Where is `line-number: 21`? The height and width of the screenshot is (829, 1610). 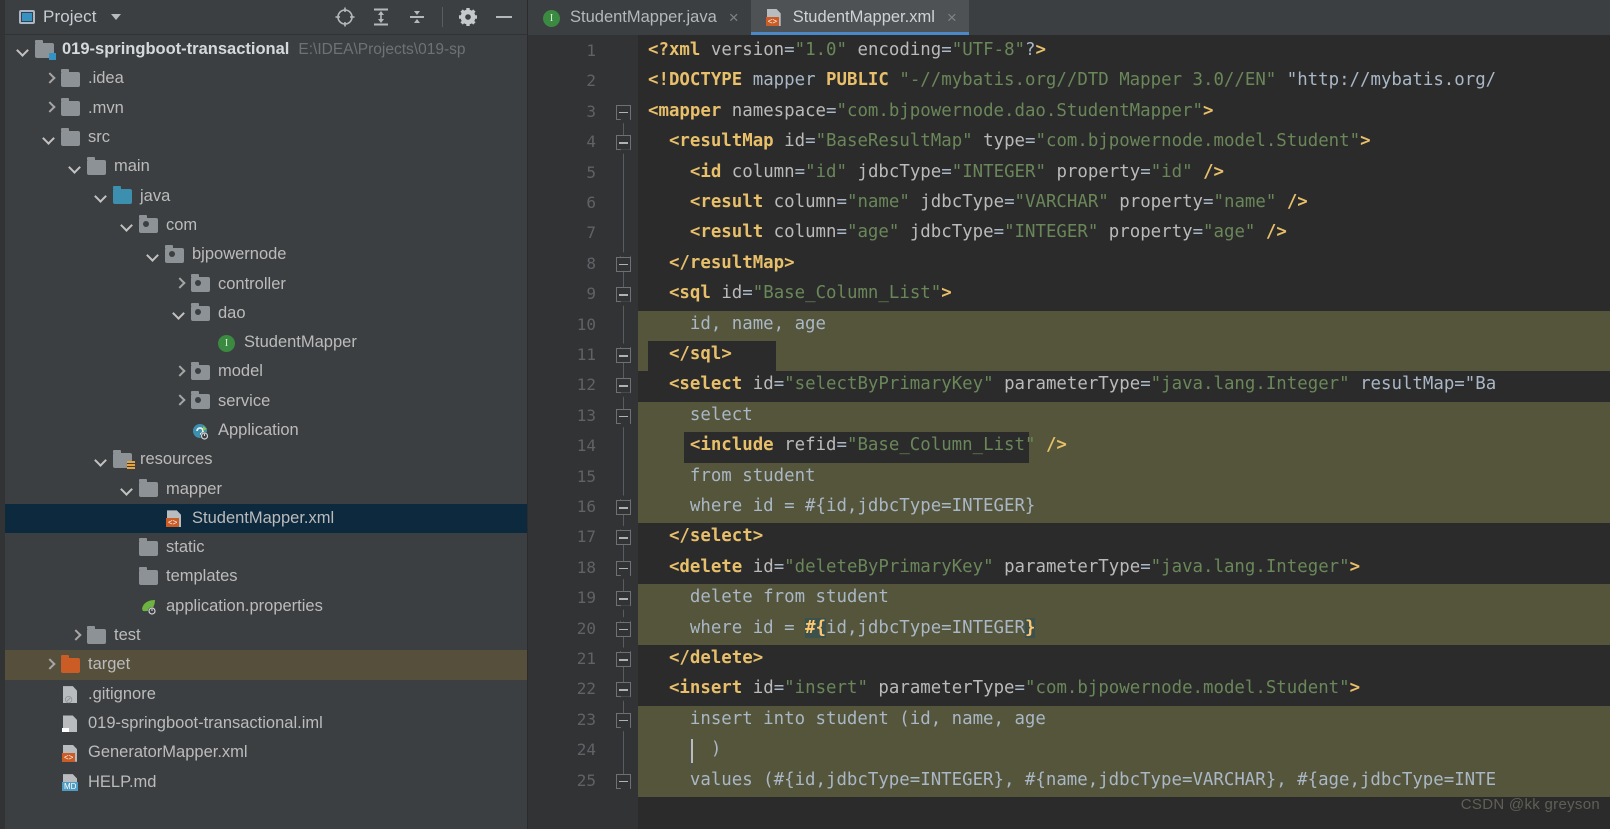
line-number: 21 is located at coordinates (586, 658).